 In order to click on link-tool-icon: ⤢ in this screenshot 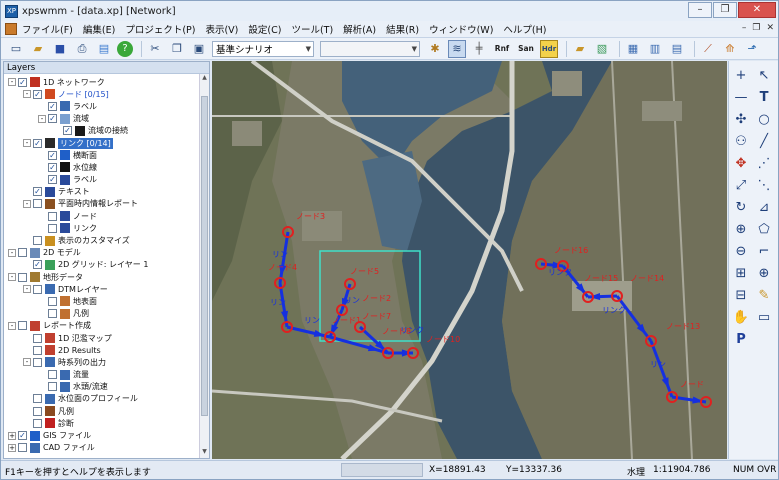, I will do `click(741, 186)`.